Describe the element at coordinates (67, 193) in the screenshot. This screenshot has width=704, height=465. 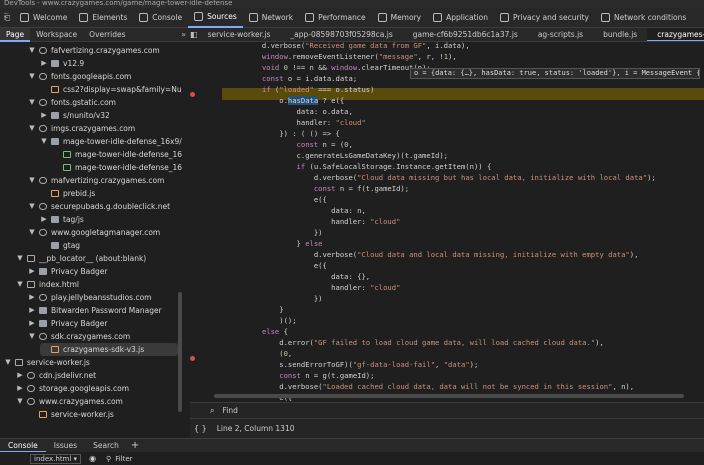
I see `tree-item: prebid.js` at that location.